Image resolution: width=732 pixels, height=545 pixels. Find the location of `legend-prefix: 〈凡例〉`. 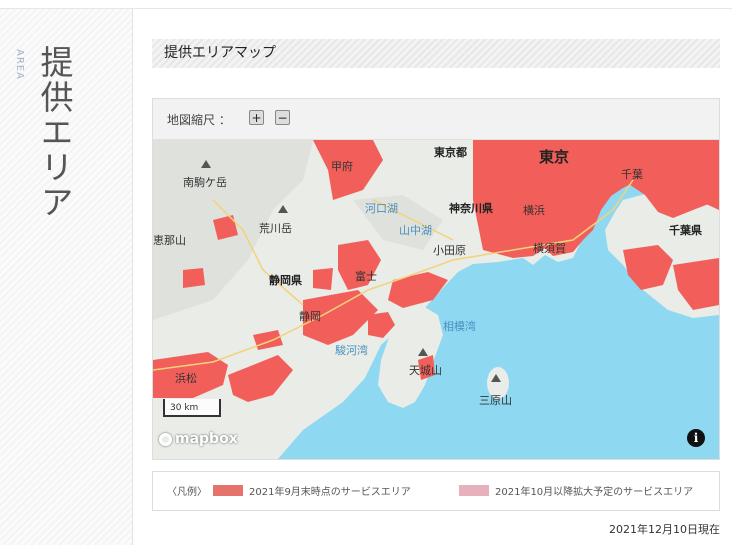

legend-prefix: 〈凡例〉 is located at coordinates (187, 492).